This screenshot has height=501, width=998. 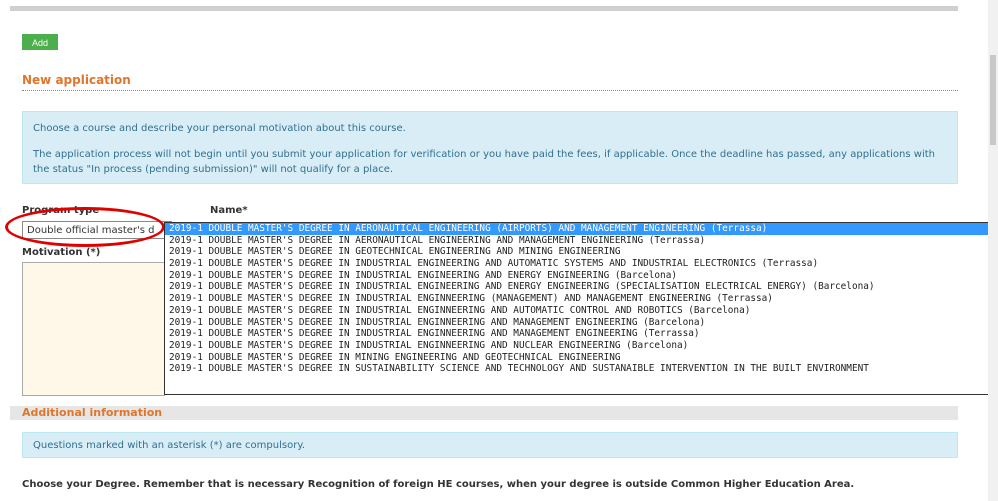 What do you see at coordinates (40, 42) in the screenshot?
I see `add-button: Add` at bounding box center [40, 42].